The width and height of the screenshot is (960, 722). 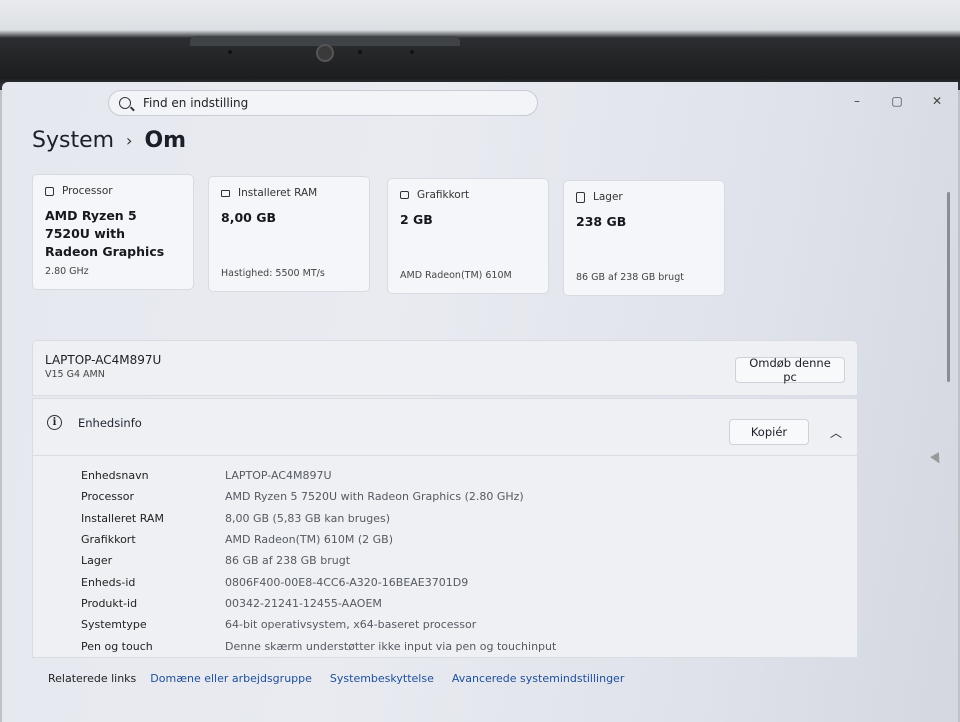 I want to click on info-icon: i, so click(x=54, y=422).